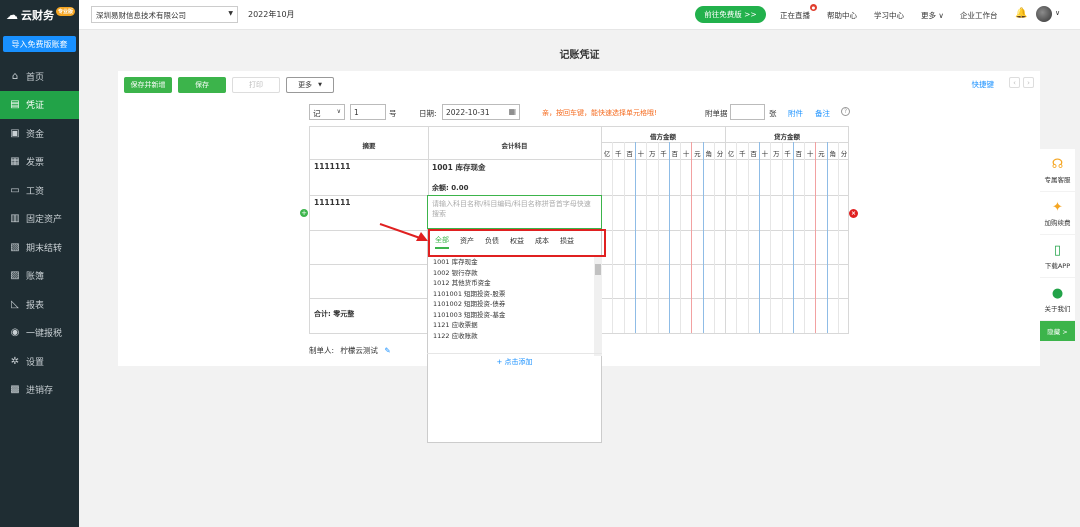  I want to click on company-select: 深圳易财信息技术有限公司 ▼, so click(164, 14).